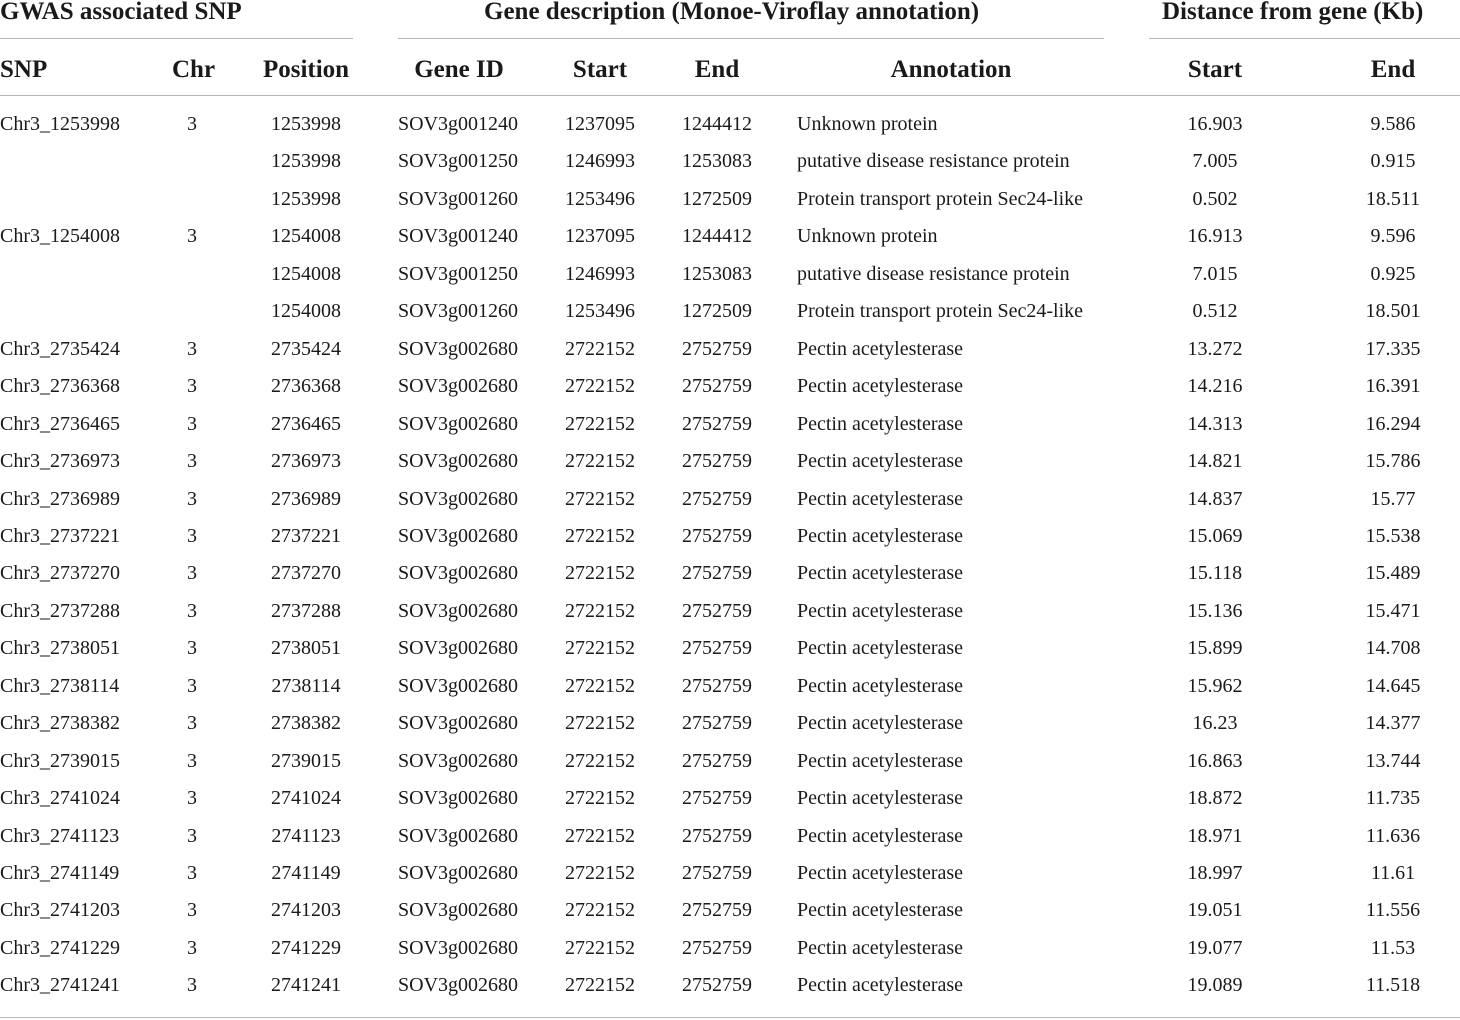 This screenshot has width=1460, height=1020. Describe the element at coordinates (1393, 985) in the screenshot. I see `cell-distance-end: 11.518` at that location.